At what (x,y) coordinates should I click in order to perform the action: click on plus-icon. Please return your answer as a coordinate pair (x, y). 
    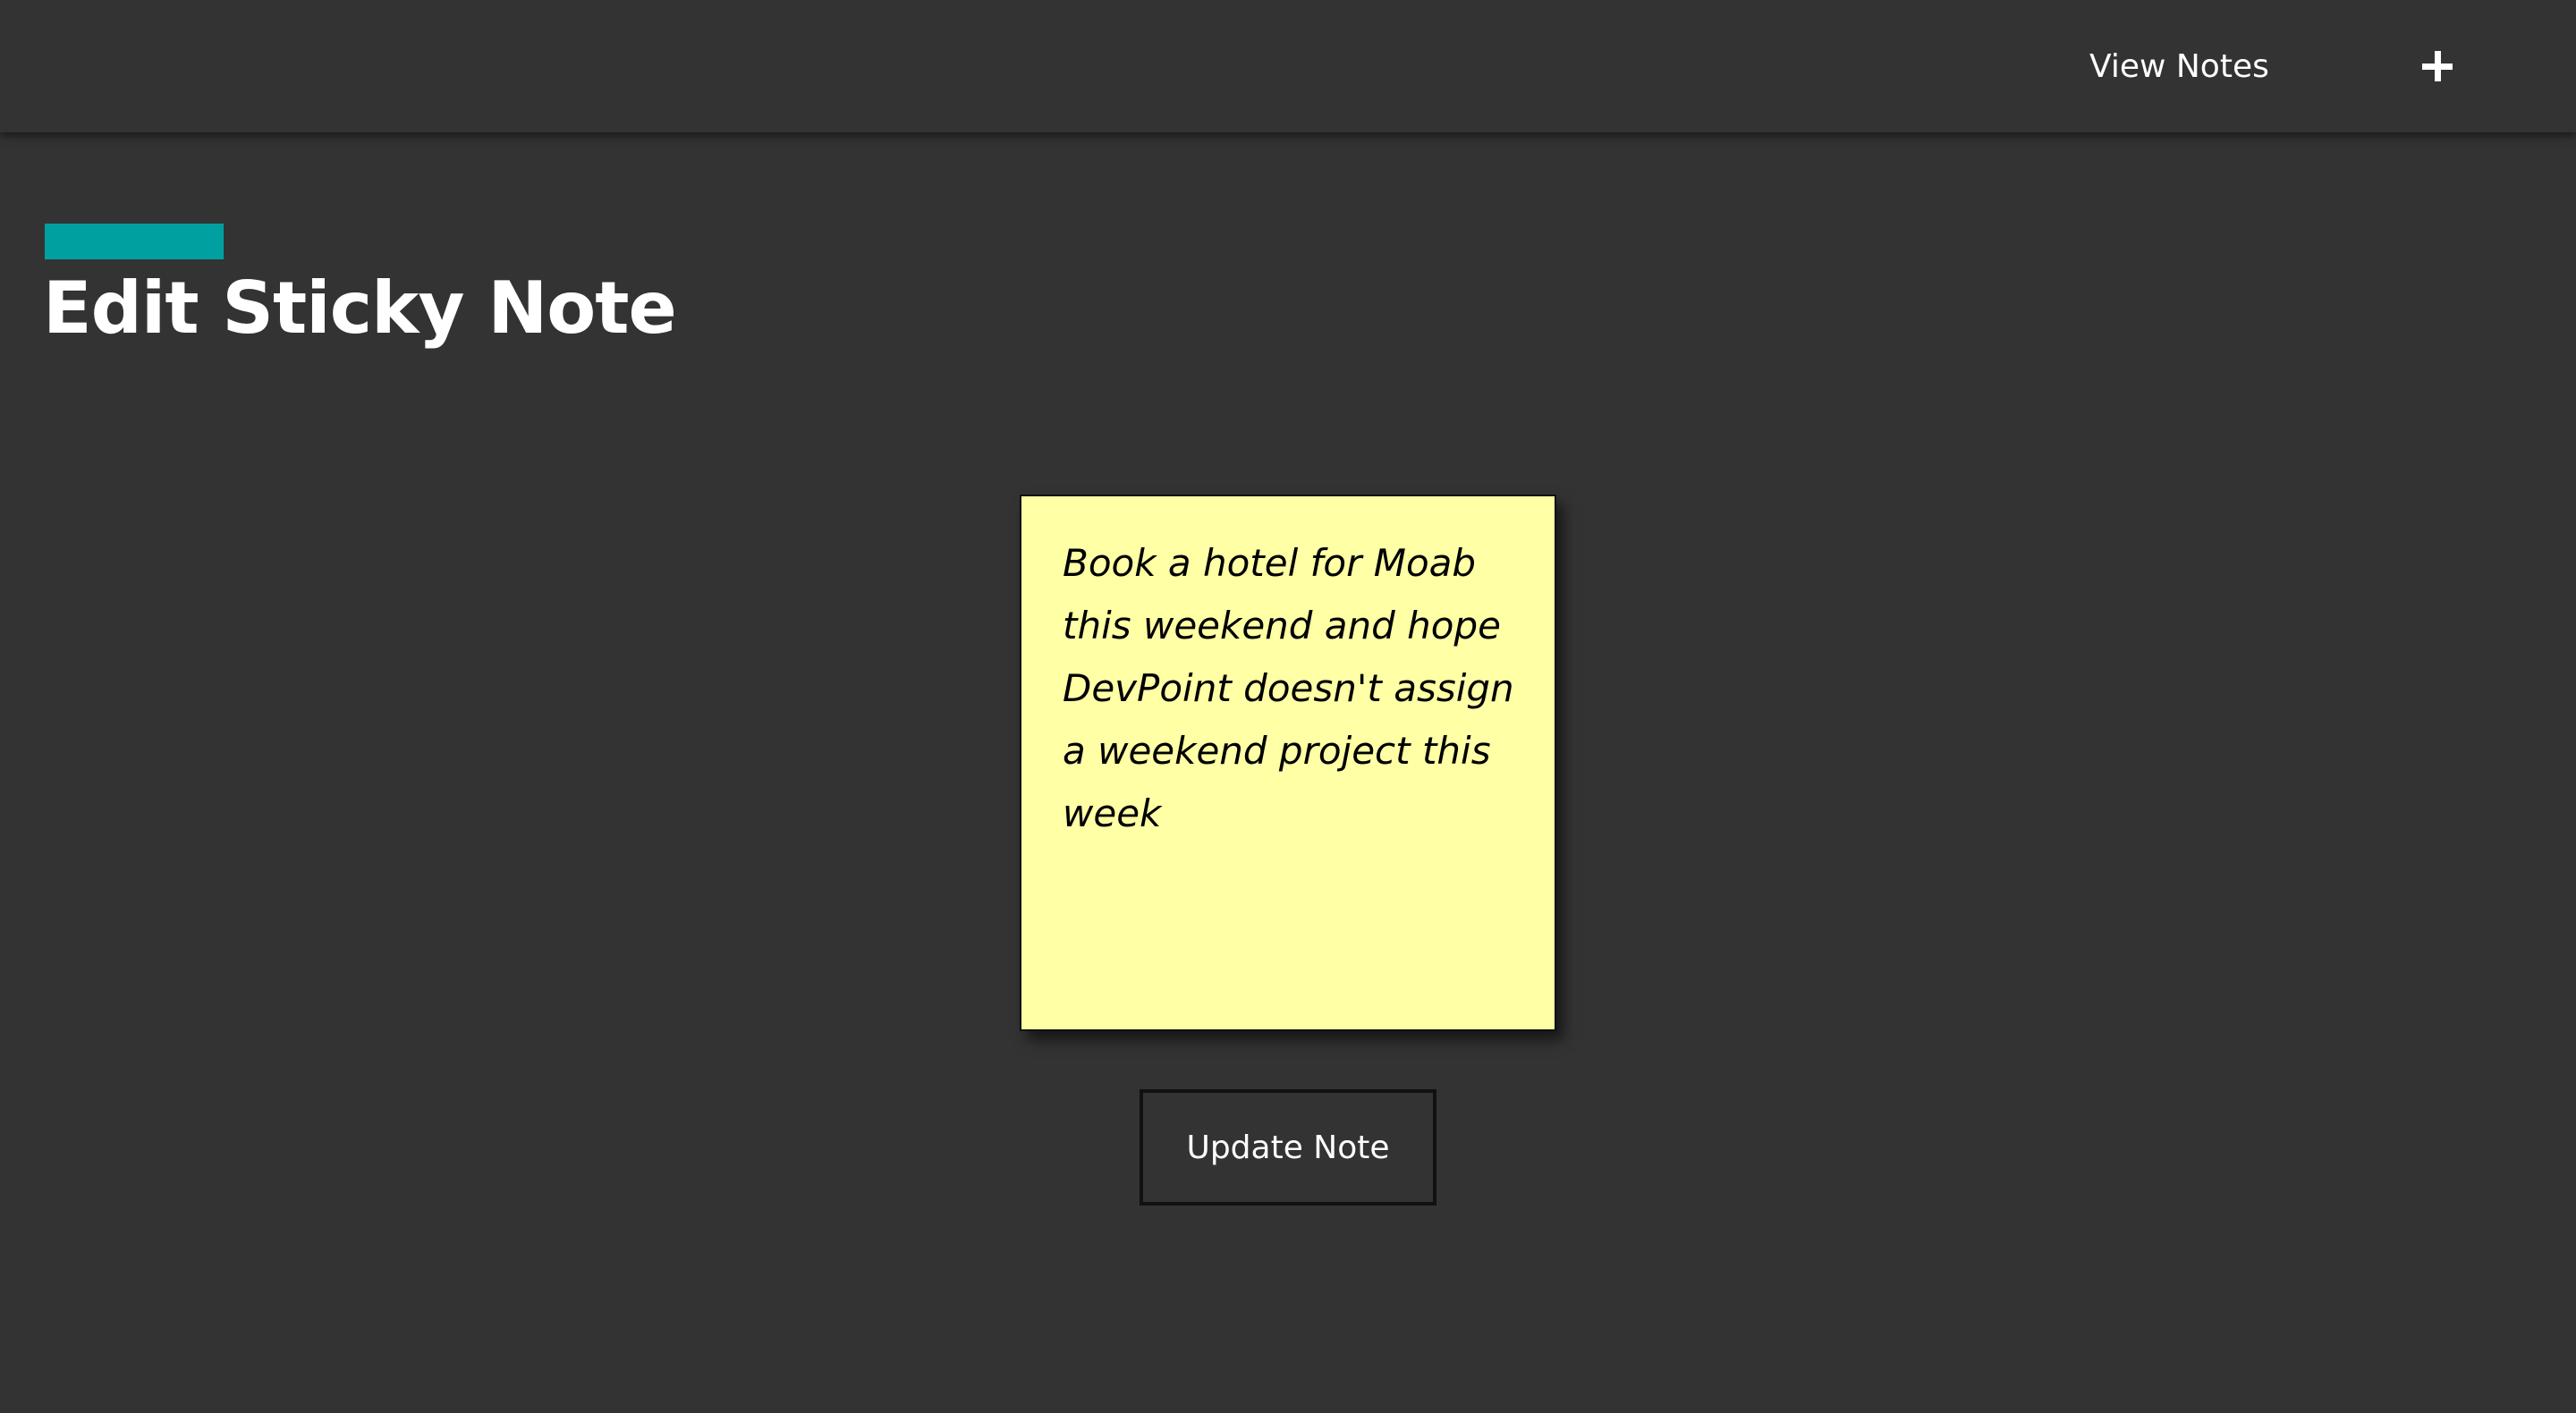
    Looking at the image, I should click on (2437, 66).